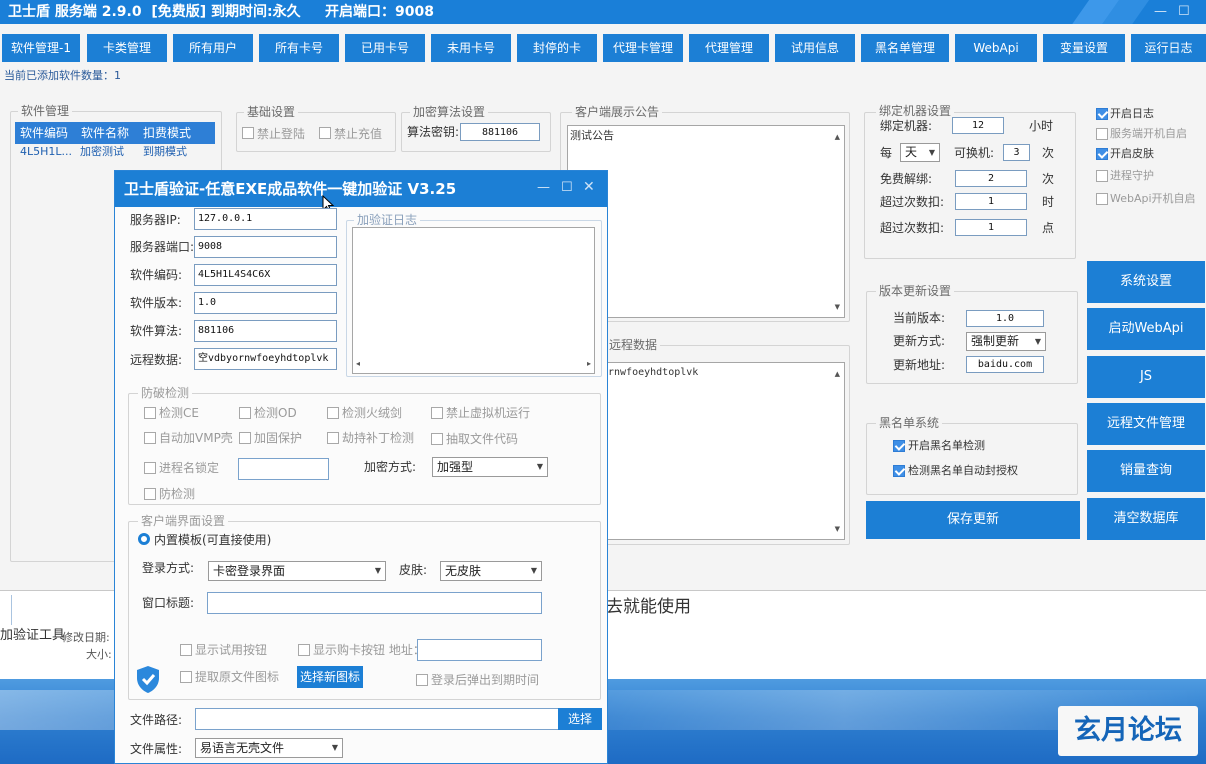  Describe the element at coordinates (45, 111) in the screenshot. I see `software-mgmt-title: 软件管理` at that location.